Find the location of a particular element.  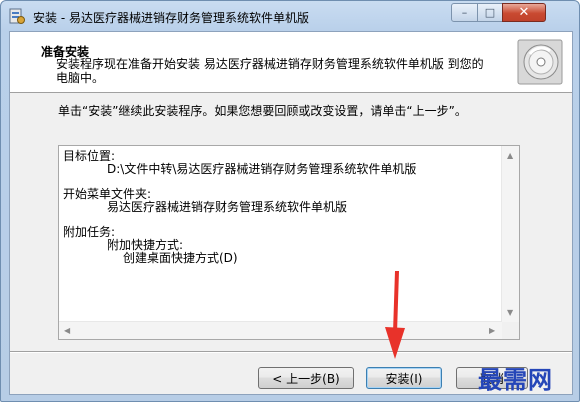

startmenu-value: 易达医疗器械进销存财务管理系统软件单机版 is located at coordinates (227, 207).